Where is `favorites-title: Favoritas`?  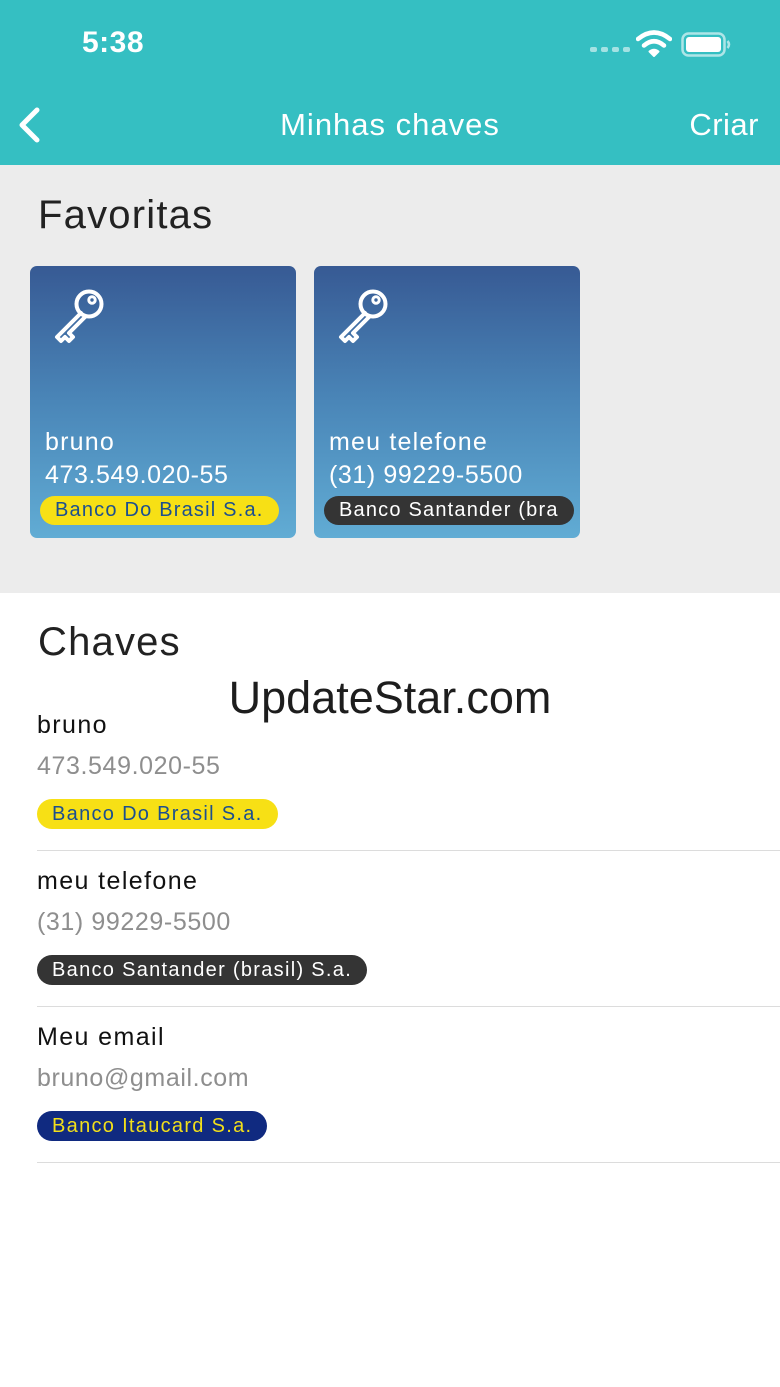 favorites-title: Favoritas is located at coordinates (126, 215).